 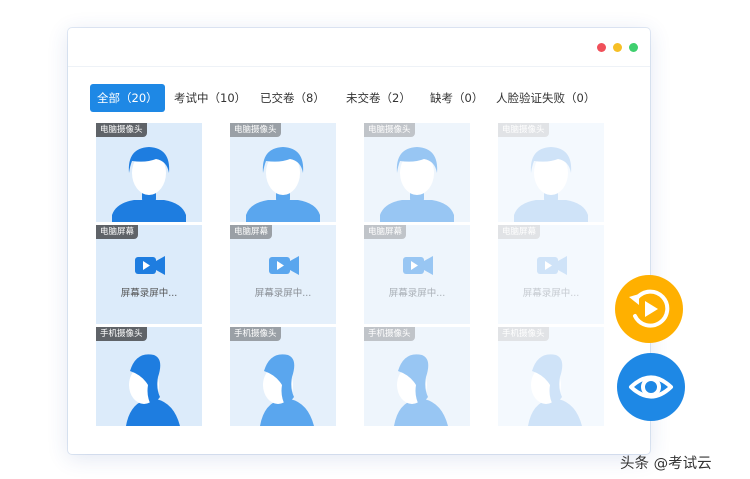 I want to click on view-monitor-button, so click(x=651, y=387).